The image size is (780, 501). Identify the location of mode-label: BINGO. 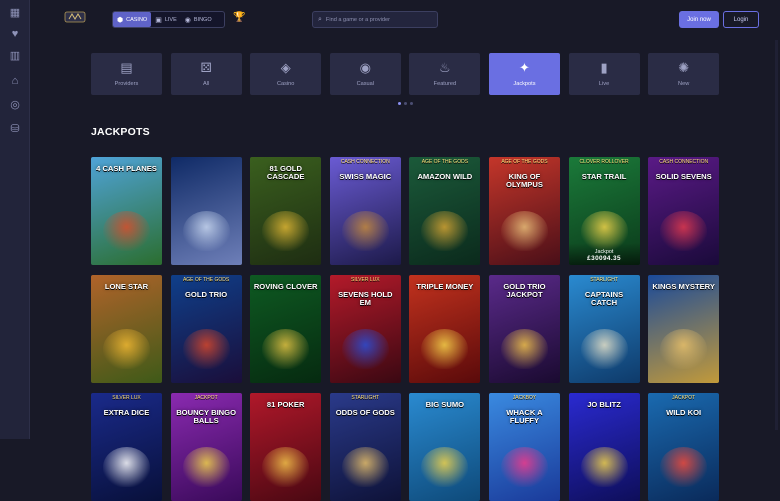
(202, 19).